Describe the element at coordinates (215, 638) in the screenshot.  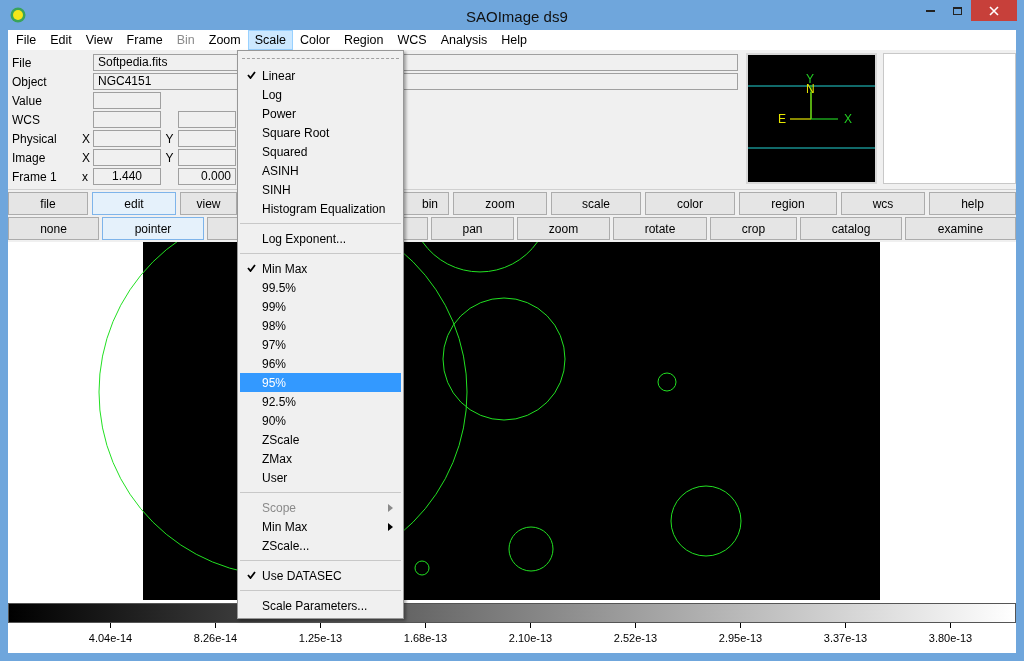
I see `colorbar-label: 8.26e-14` at that location.